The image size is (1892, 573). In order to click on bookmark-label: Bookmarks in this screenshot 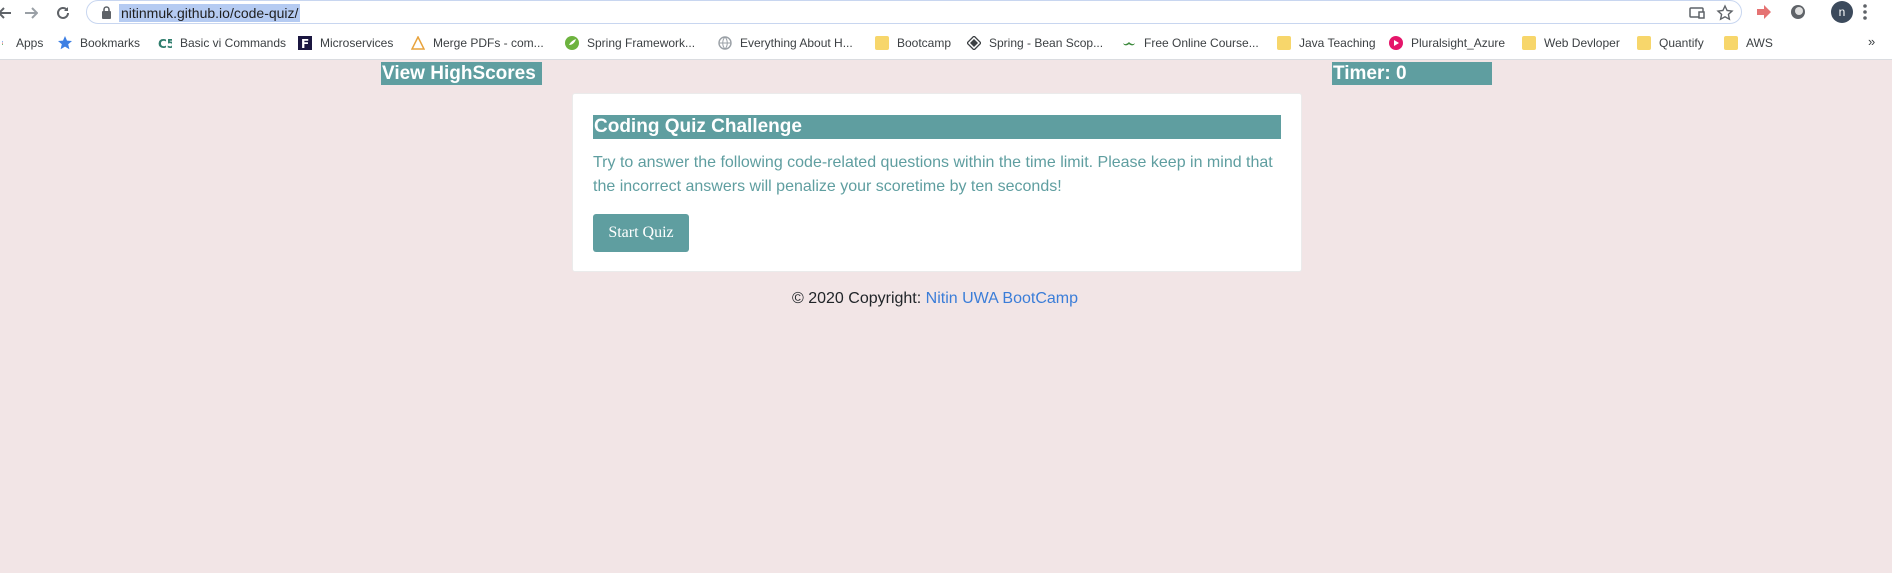, I will do `click(110, 43)`.